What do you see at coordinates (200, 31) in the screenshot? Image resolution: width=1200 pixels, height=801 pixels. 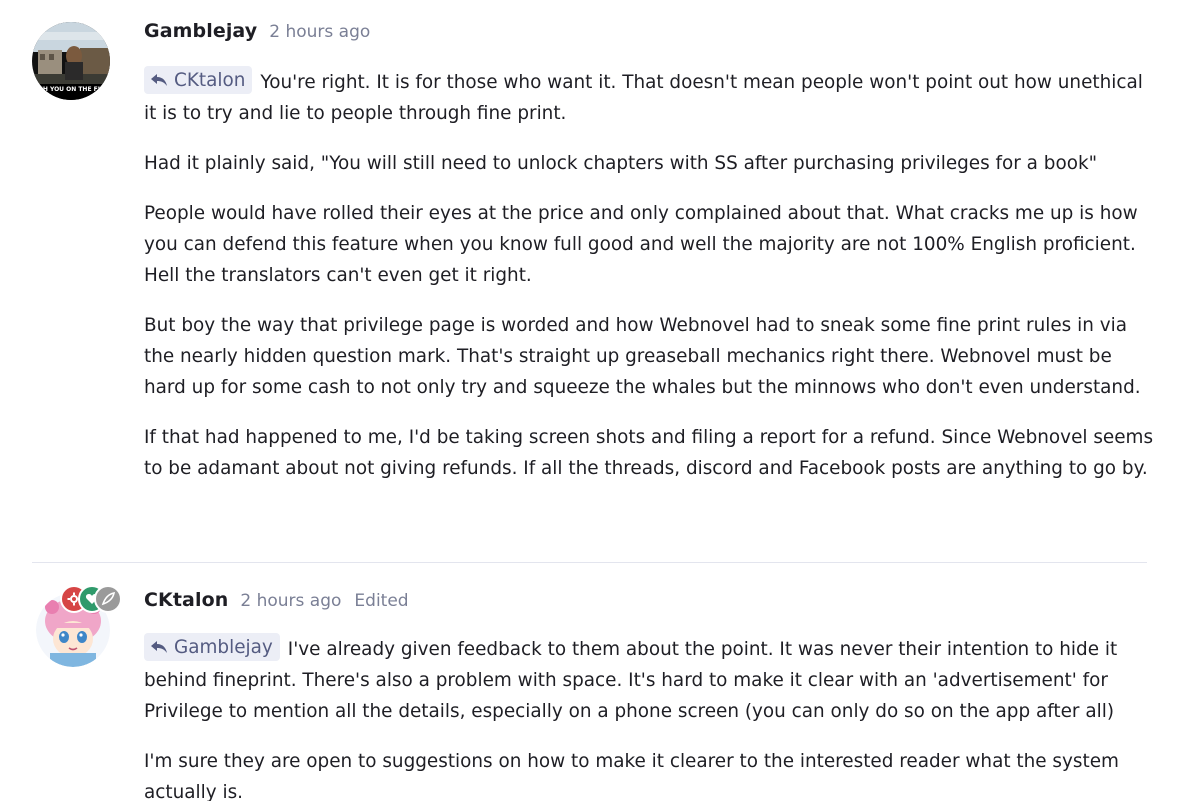 I see `author-name: Gamblejay` at bounding box center [200, 31].